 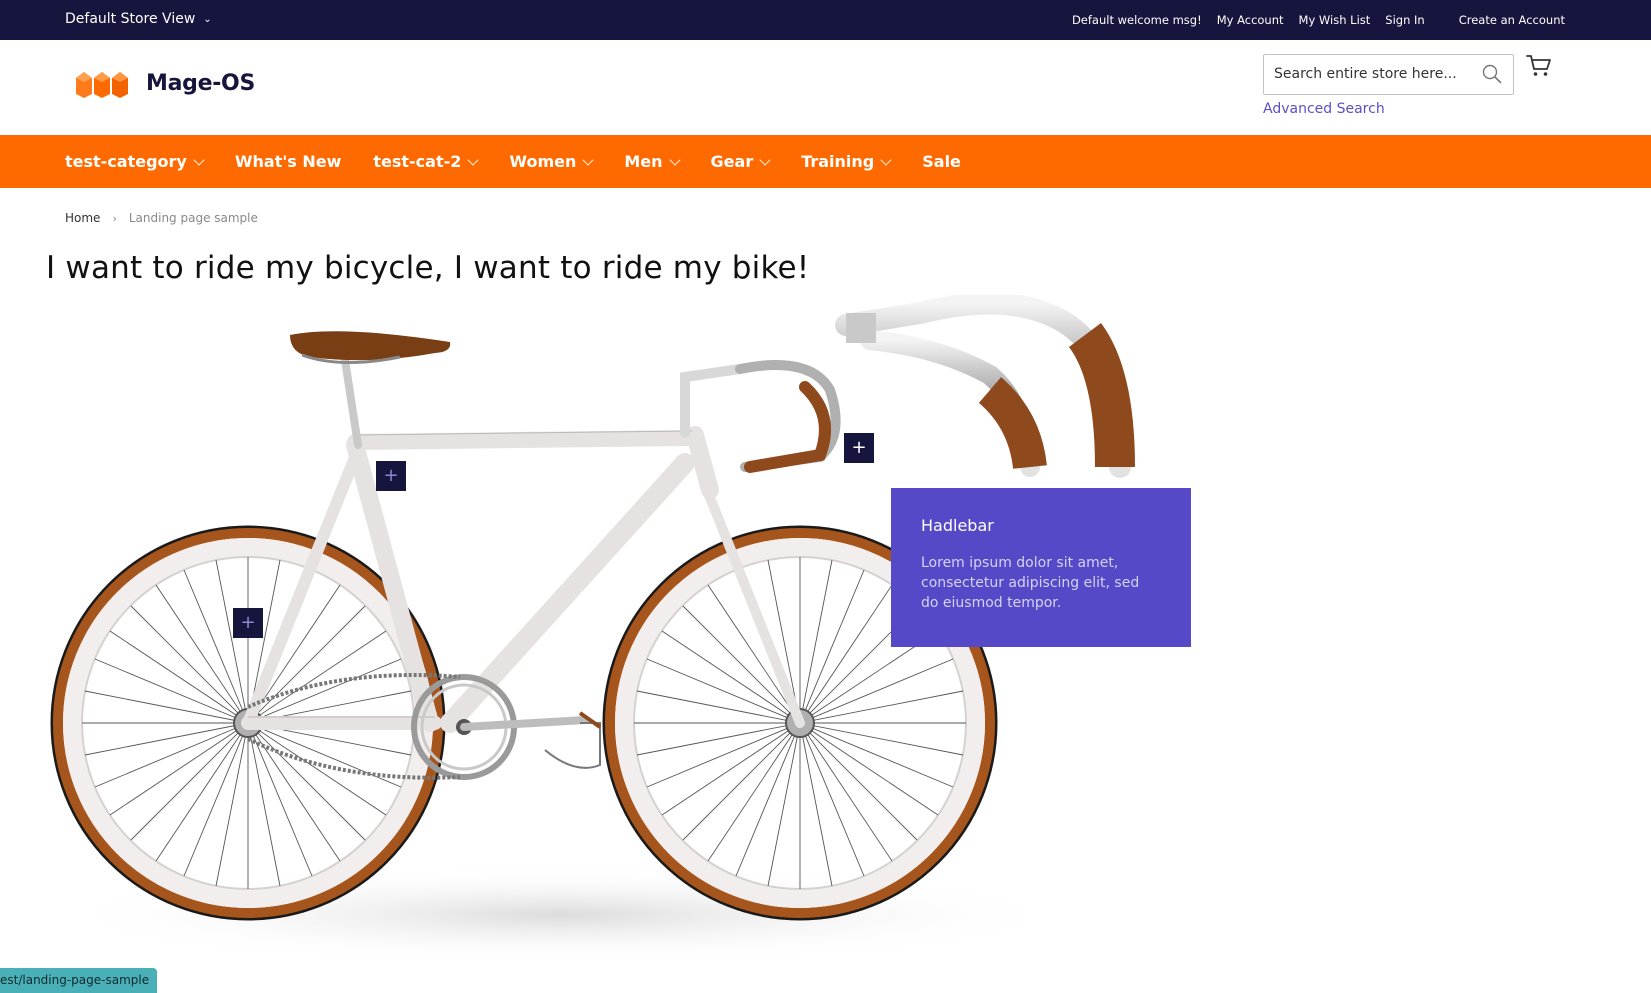 I want to click on create-account-link: Create an Account, so click(x=1512, y=20).